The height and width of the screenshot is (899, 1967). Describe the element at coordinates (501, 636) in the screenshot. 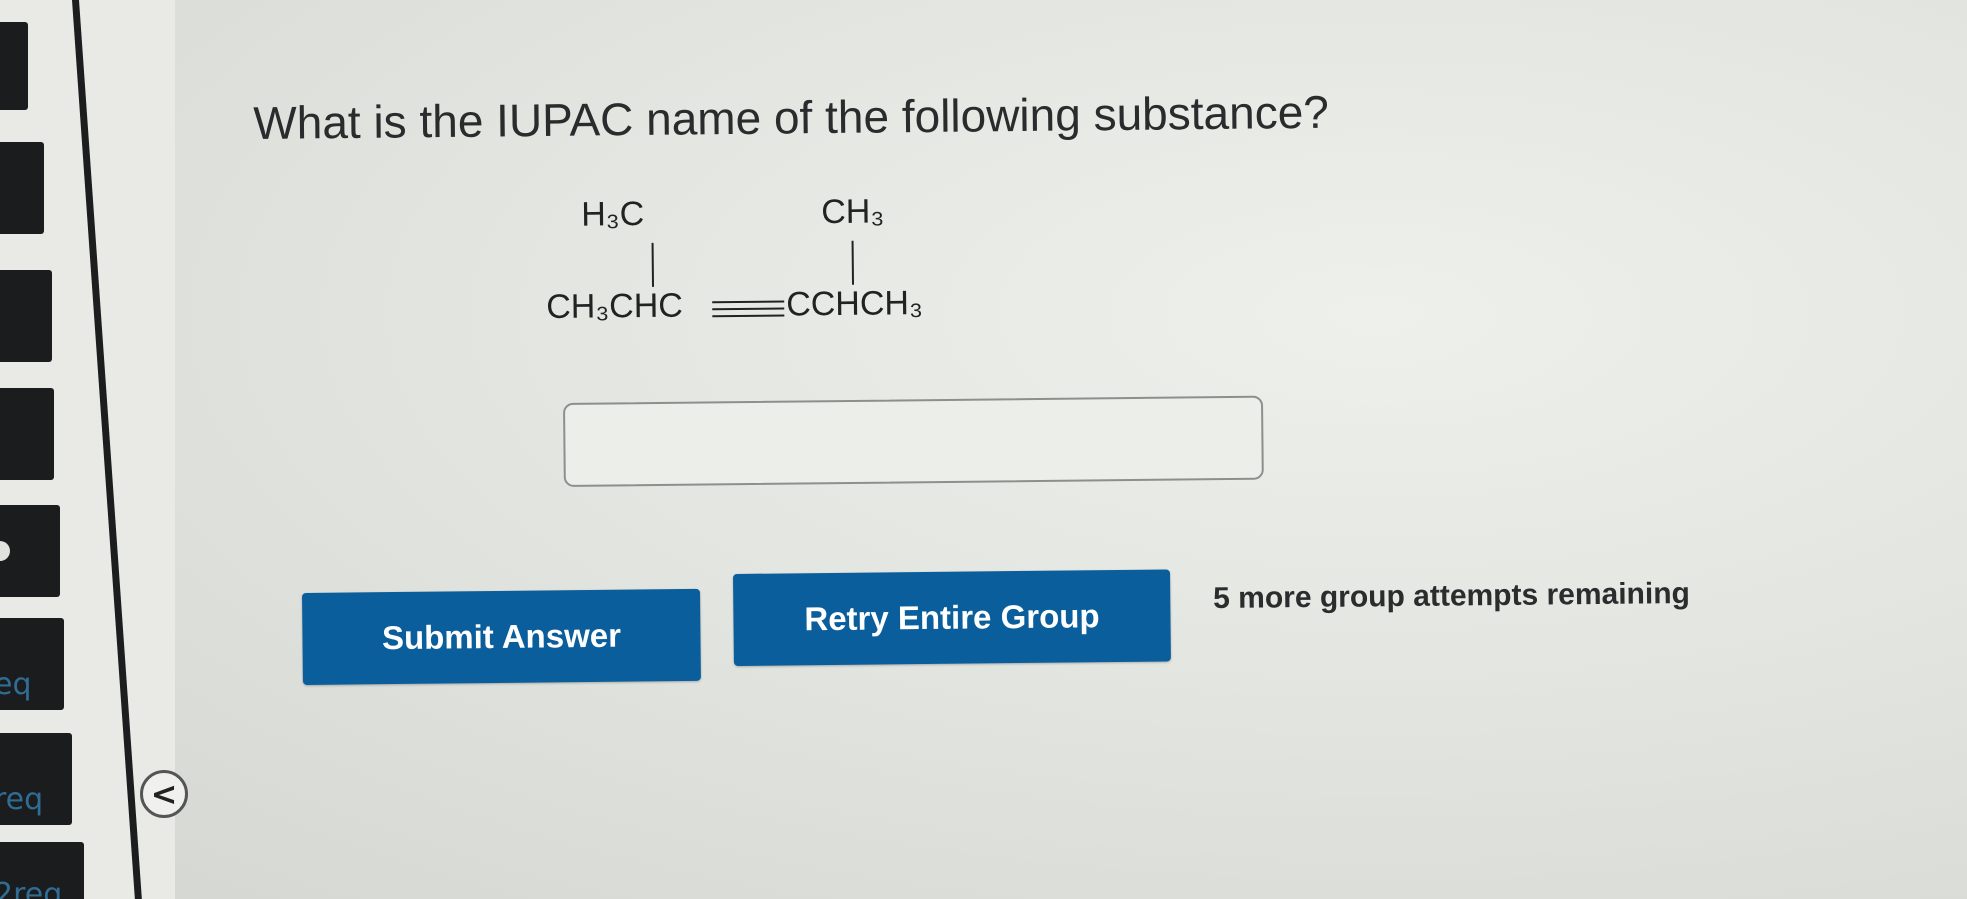

I see `submit-answer-button: Submit Answer` at that location.